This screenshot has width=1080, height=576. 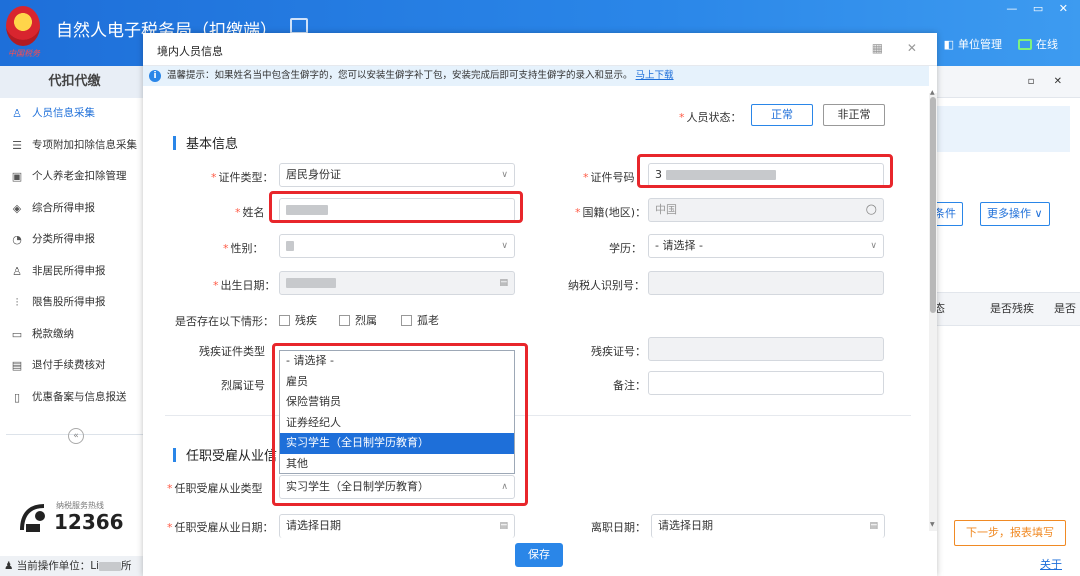 What do you see at coordinates (89, 522) in the screenshot?
I see `hotline-number: 12366` at bounding box center [89, 522].